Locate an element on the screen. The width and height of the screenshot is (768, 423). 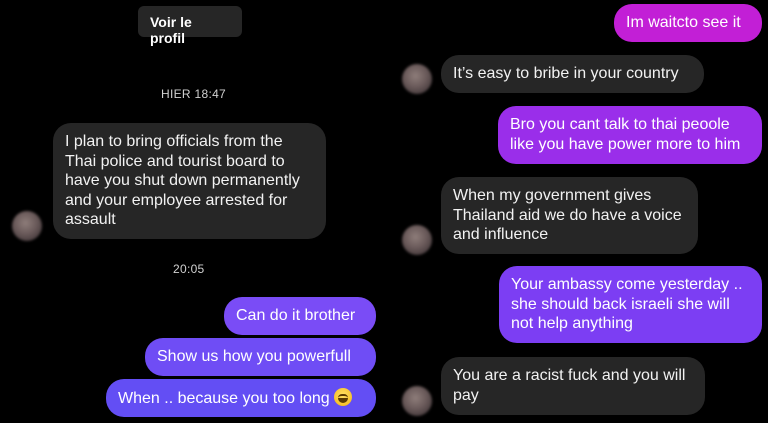
message-line: Thailand aid we do have a voice is located at coordinates (567, 215).